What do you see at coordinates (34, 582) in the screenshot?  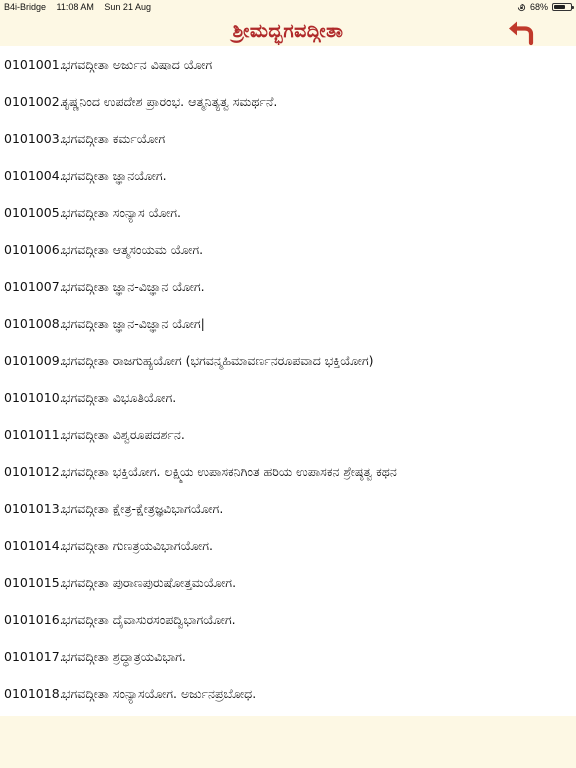 I see `chapter-code: 0101015.` at bounding box center [34, 582].